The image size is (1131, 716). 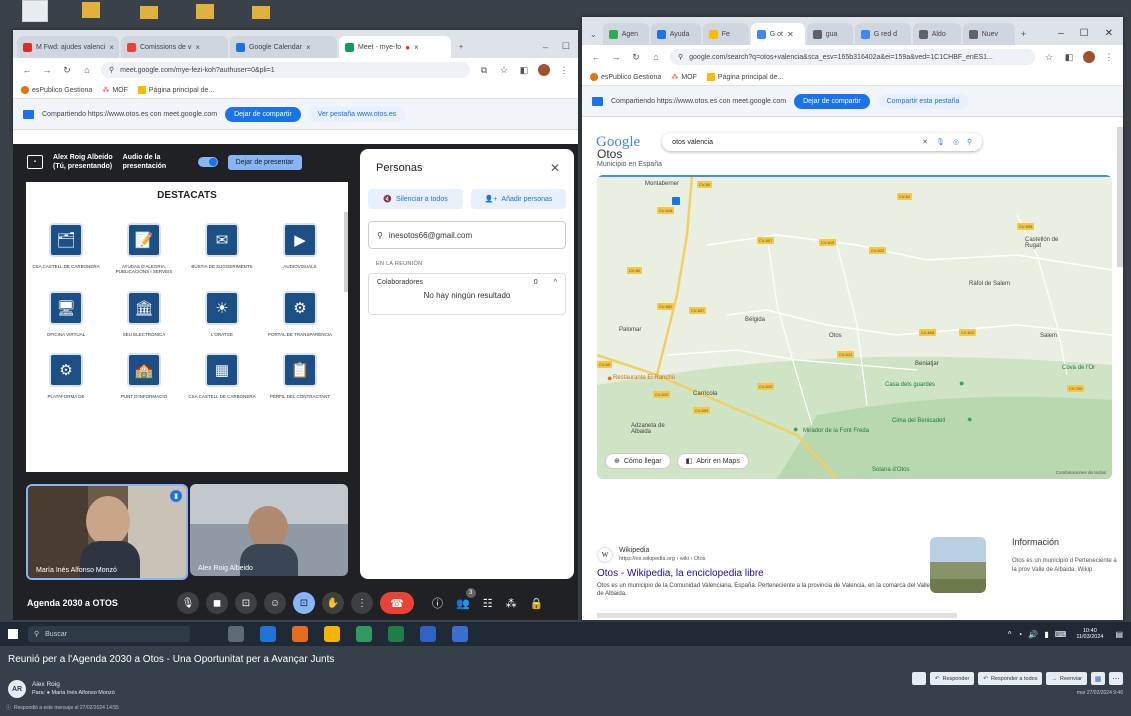 What do you see at coordinates (428, 634) in the screenshot?
I see `word-icon` at bounding box center [428, 634].